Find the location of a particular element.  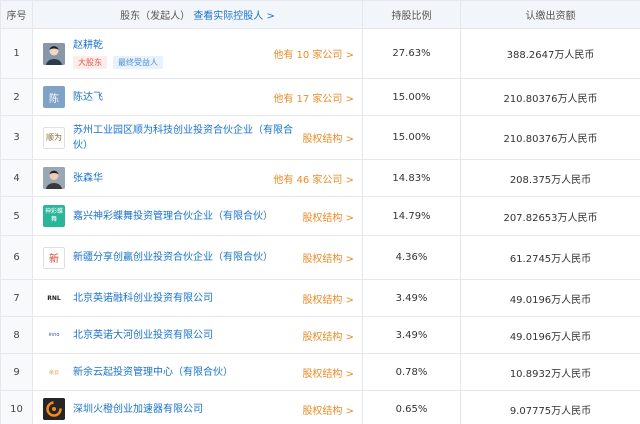

capital-cell: 388.2647万人民币 is located at coordinates (550, 53).